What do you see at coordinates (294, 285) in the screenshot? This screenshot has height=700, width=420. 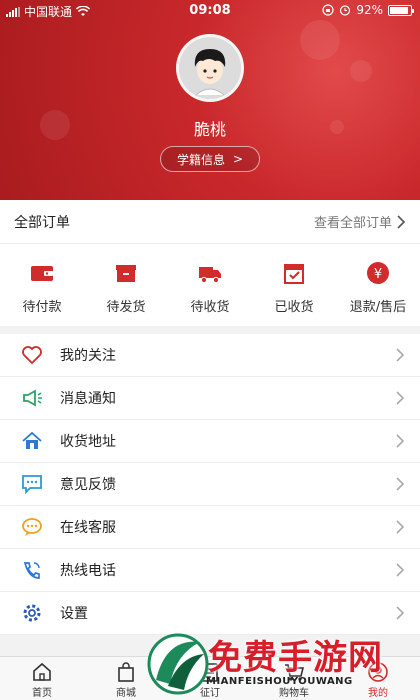 I see `order-received: 已收货` at bounding box center [294, 285].